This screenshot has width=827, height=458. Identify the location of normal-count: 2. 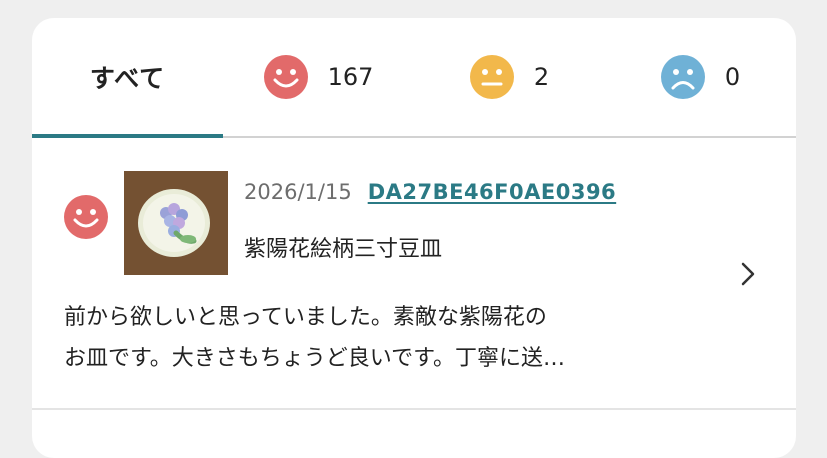
(541, 77).